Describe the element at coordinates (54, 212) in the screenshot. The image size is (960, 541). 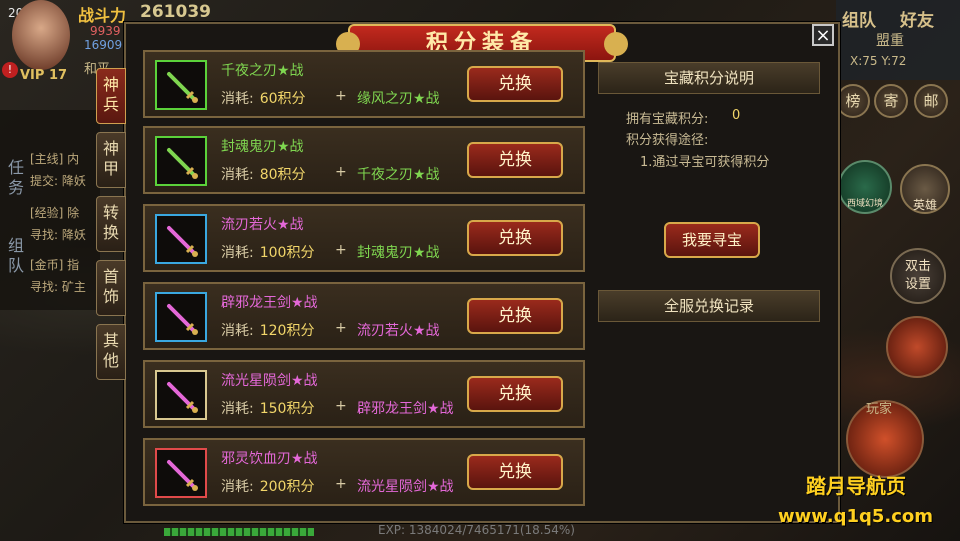
I see `quest-line: [经验] 除` at that location.